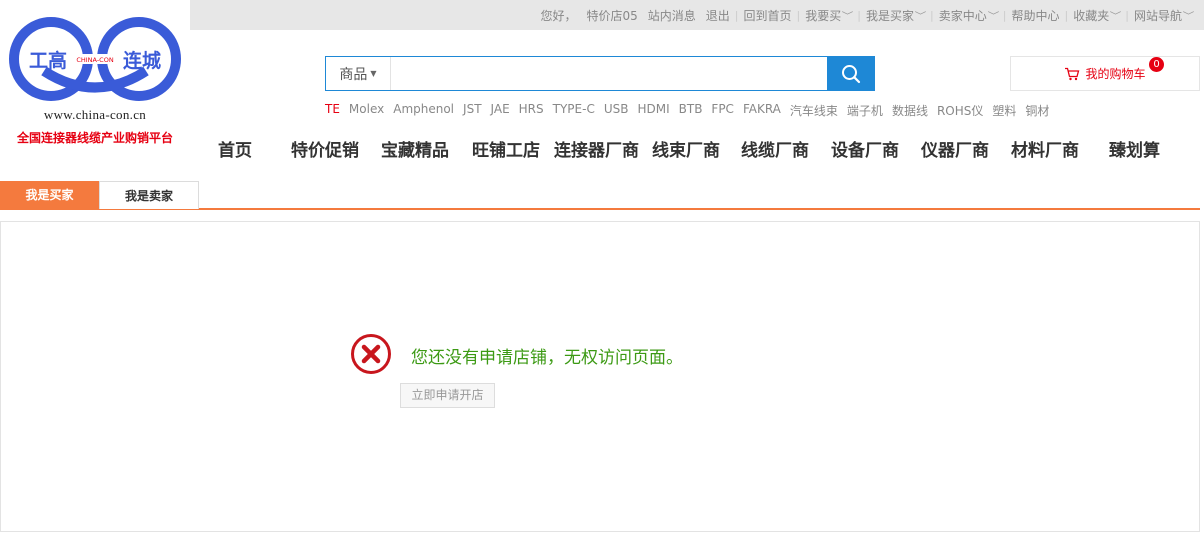  What do you see at coordinates (373, 73) in the screenshot?
I see `caret-down-icon: ▼` at bounding box center [373, 73].